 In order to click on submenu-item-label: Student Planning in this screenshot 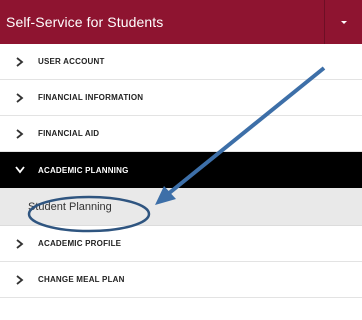, I will do `click(70, 206)`.